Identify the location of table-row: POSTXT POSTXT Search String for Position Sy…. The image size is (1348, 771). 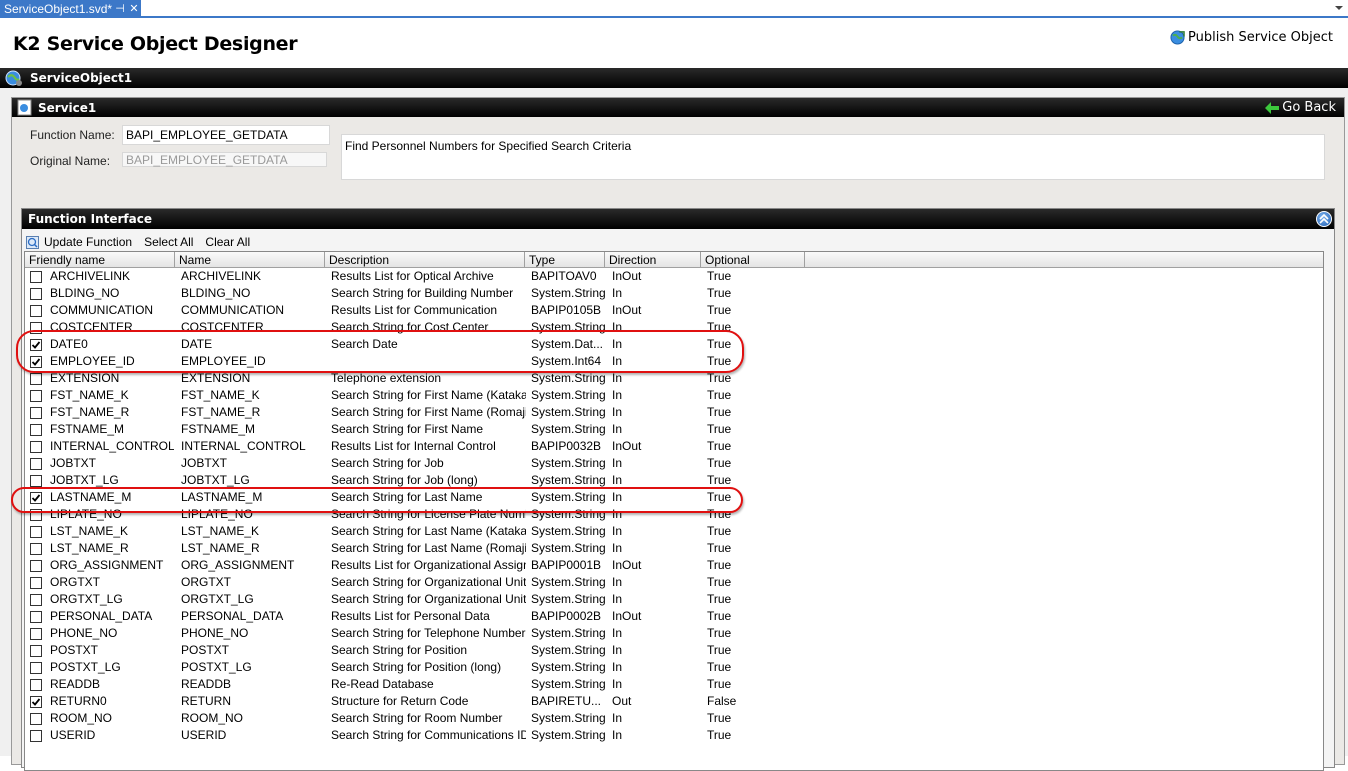
(674, 650).